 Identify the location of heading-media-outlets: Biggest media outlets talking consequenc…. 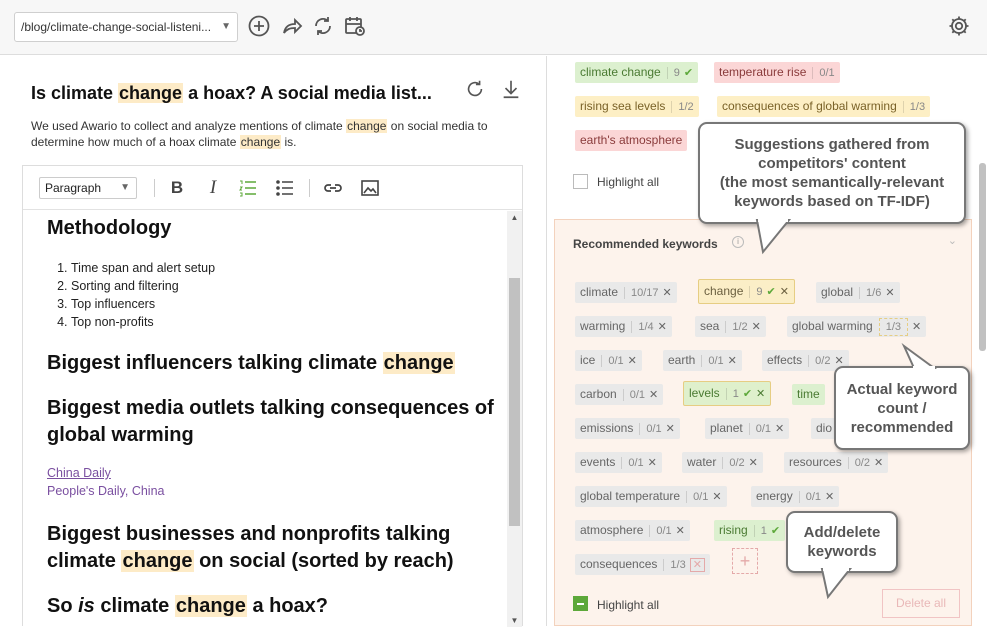
(270, 421).